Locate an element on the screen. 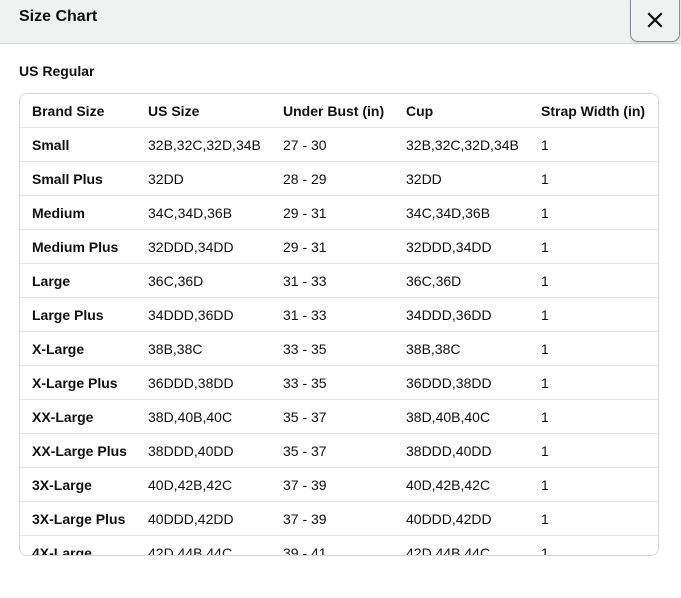 This screenshot has width=681, height=598. close-button is located at coordinates (655, 21).